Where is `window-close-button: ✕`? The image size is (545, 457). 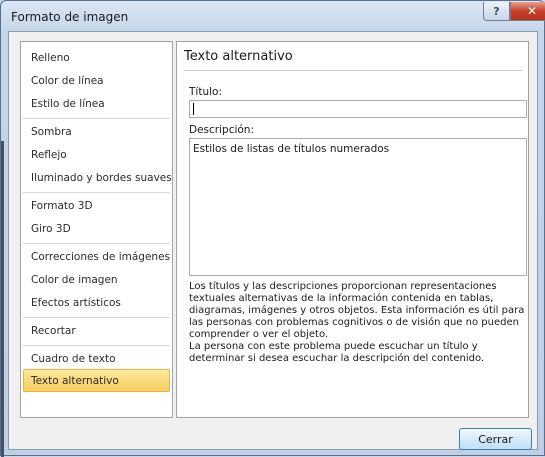 window-close-button: ✕ is located at coordinates (527, 11).